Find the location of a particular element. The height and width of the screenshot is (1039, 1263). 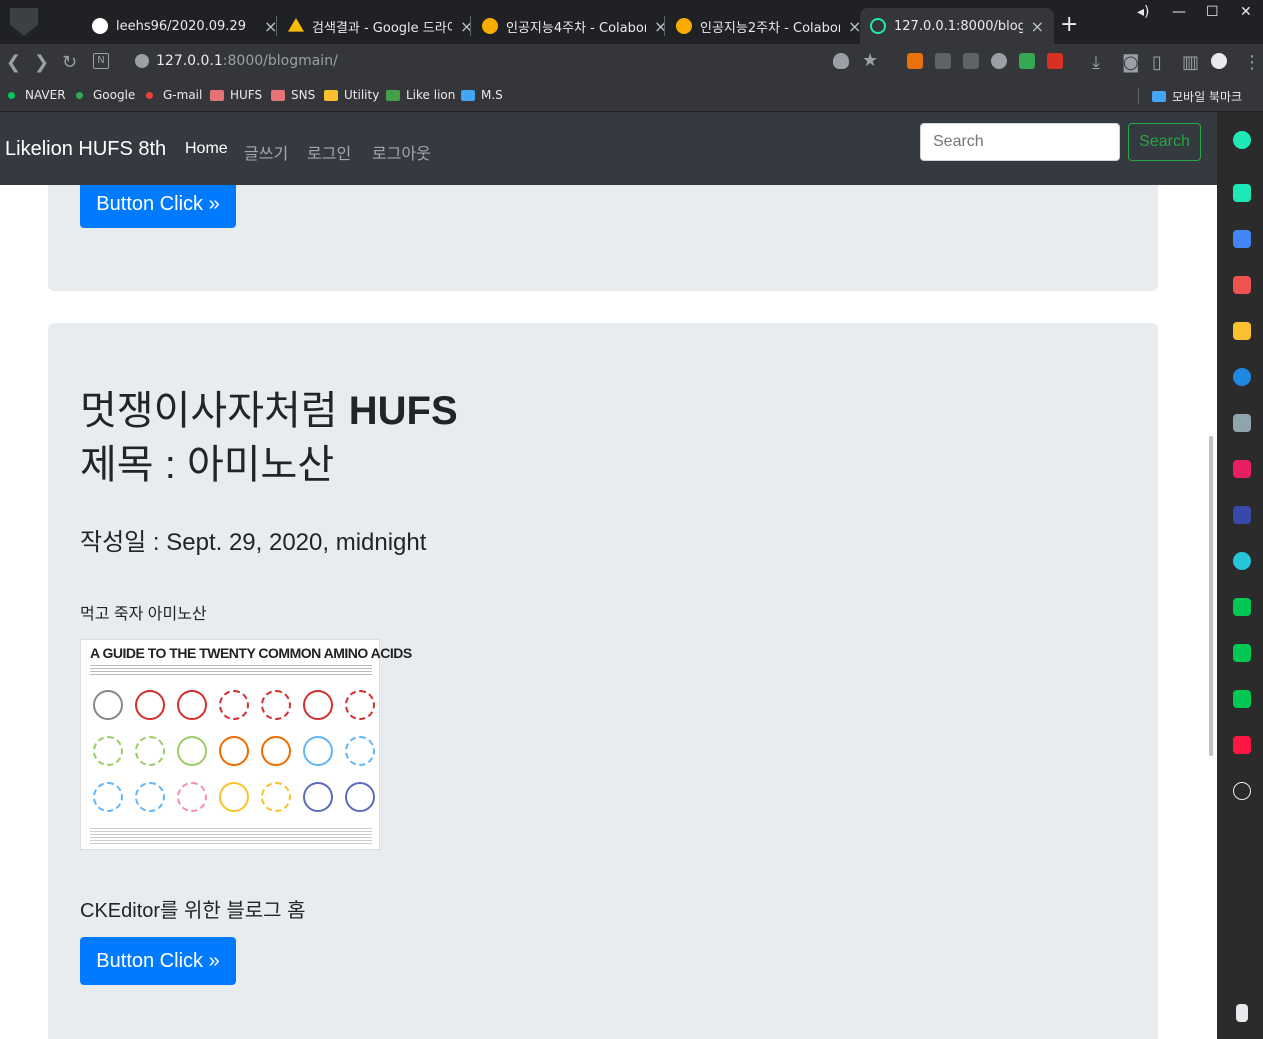

tab-colab-2: 인공지능2주차 - Colaboratory × is located at coordinates (768, 26).